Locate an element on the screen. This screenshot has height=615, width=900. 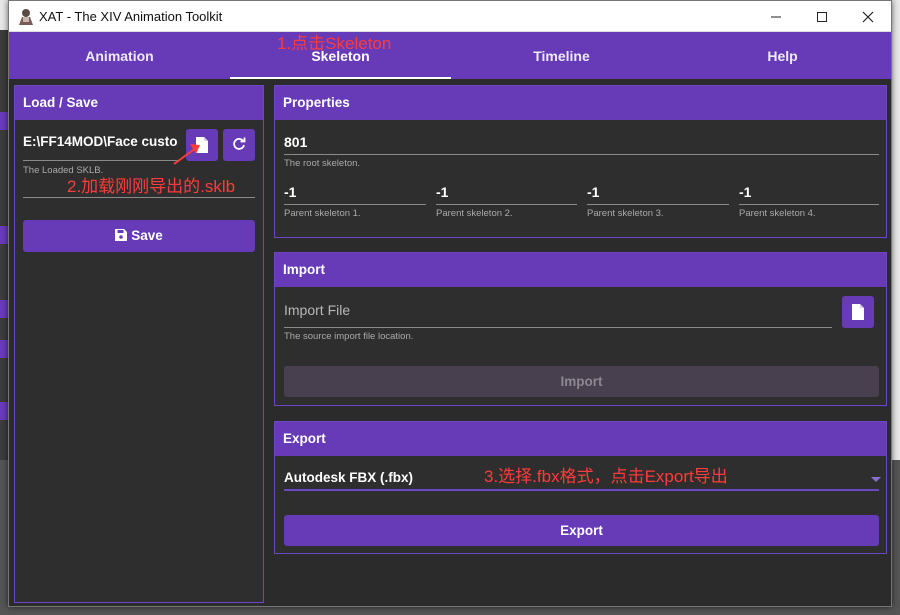
maximize-icon is located at coordinates (822, 17).